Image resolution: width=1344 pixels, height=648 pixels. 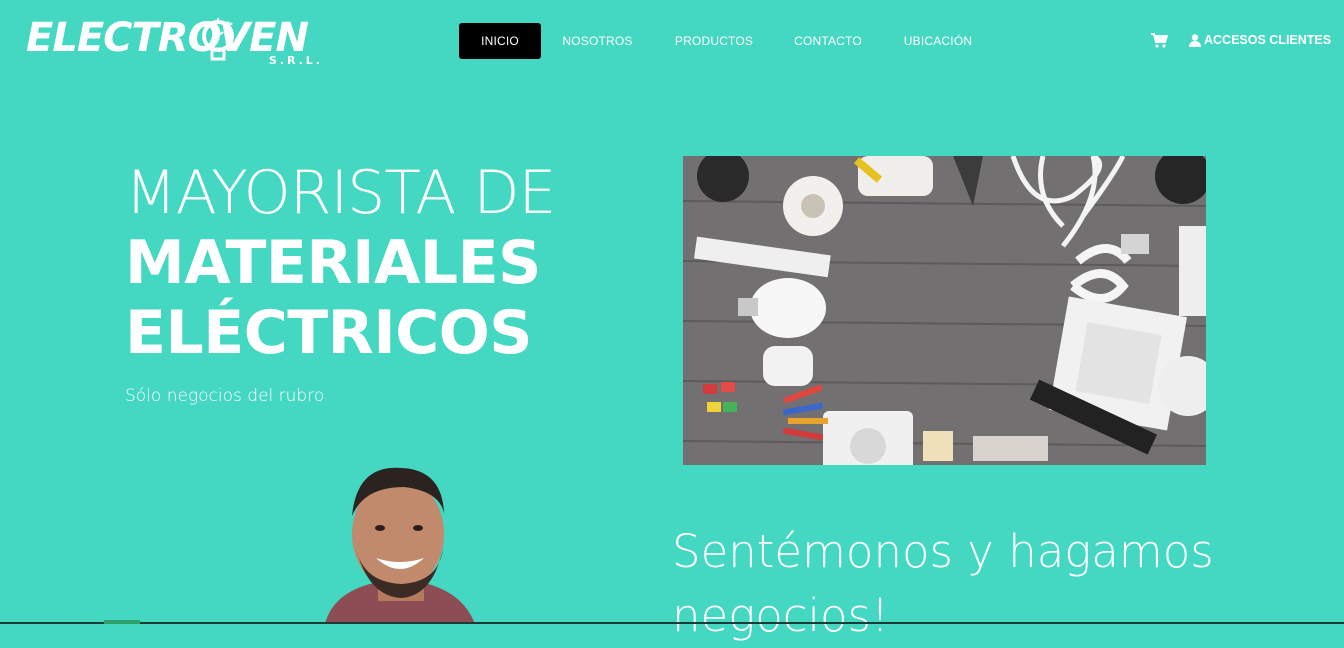 What do you see at coordinates (1268, 40) in the screenshot?
I see `clients-access-label: ACCESOS CLIENTES` at bounding box center [1268, 40].